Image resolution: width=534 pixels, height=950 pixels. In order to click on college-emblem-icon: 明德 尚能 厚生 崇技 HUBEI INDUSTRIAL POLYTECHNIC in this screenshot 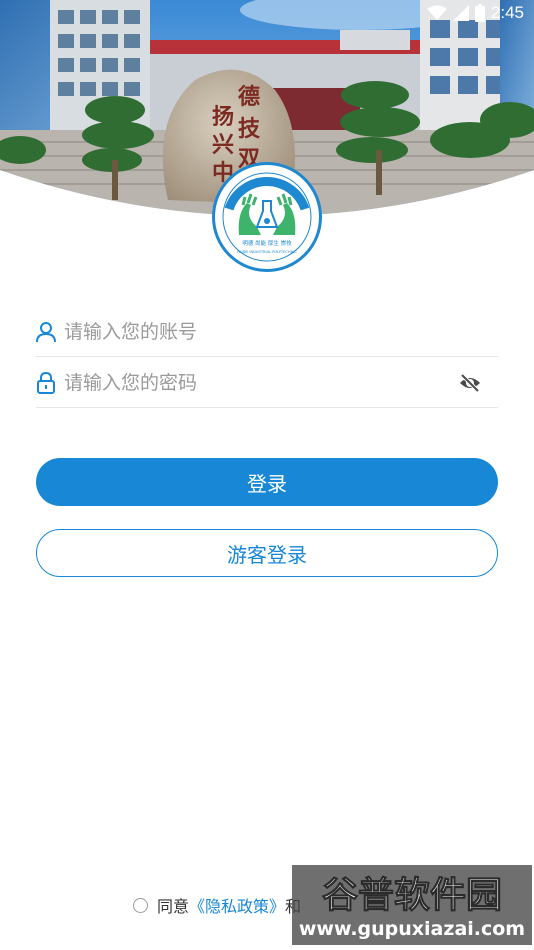, I will do `click(267, 217)`.